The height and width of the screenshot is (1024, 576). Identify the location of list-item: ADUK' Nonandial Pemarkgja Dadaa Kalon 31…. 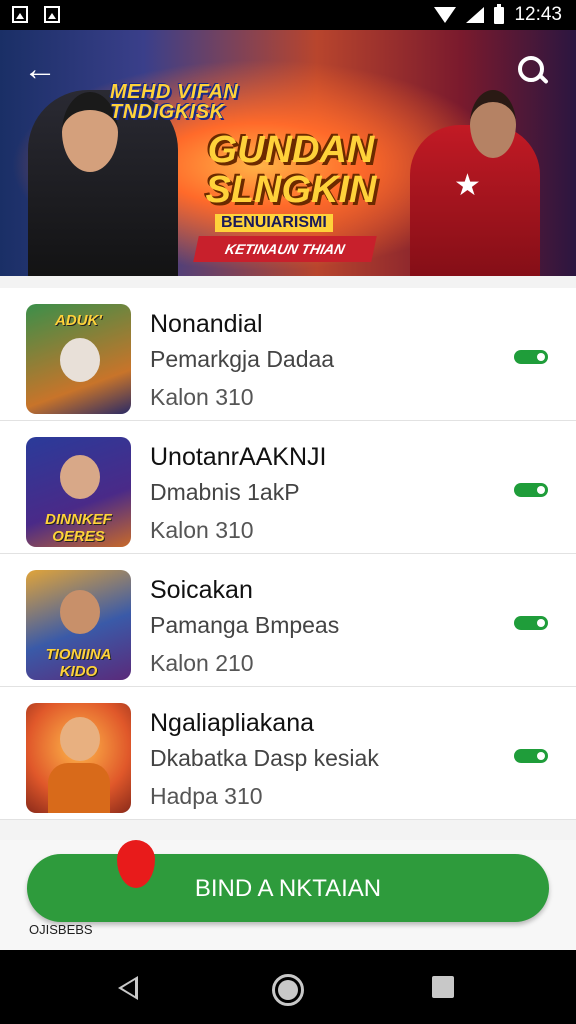
(288, 354).